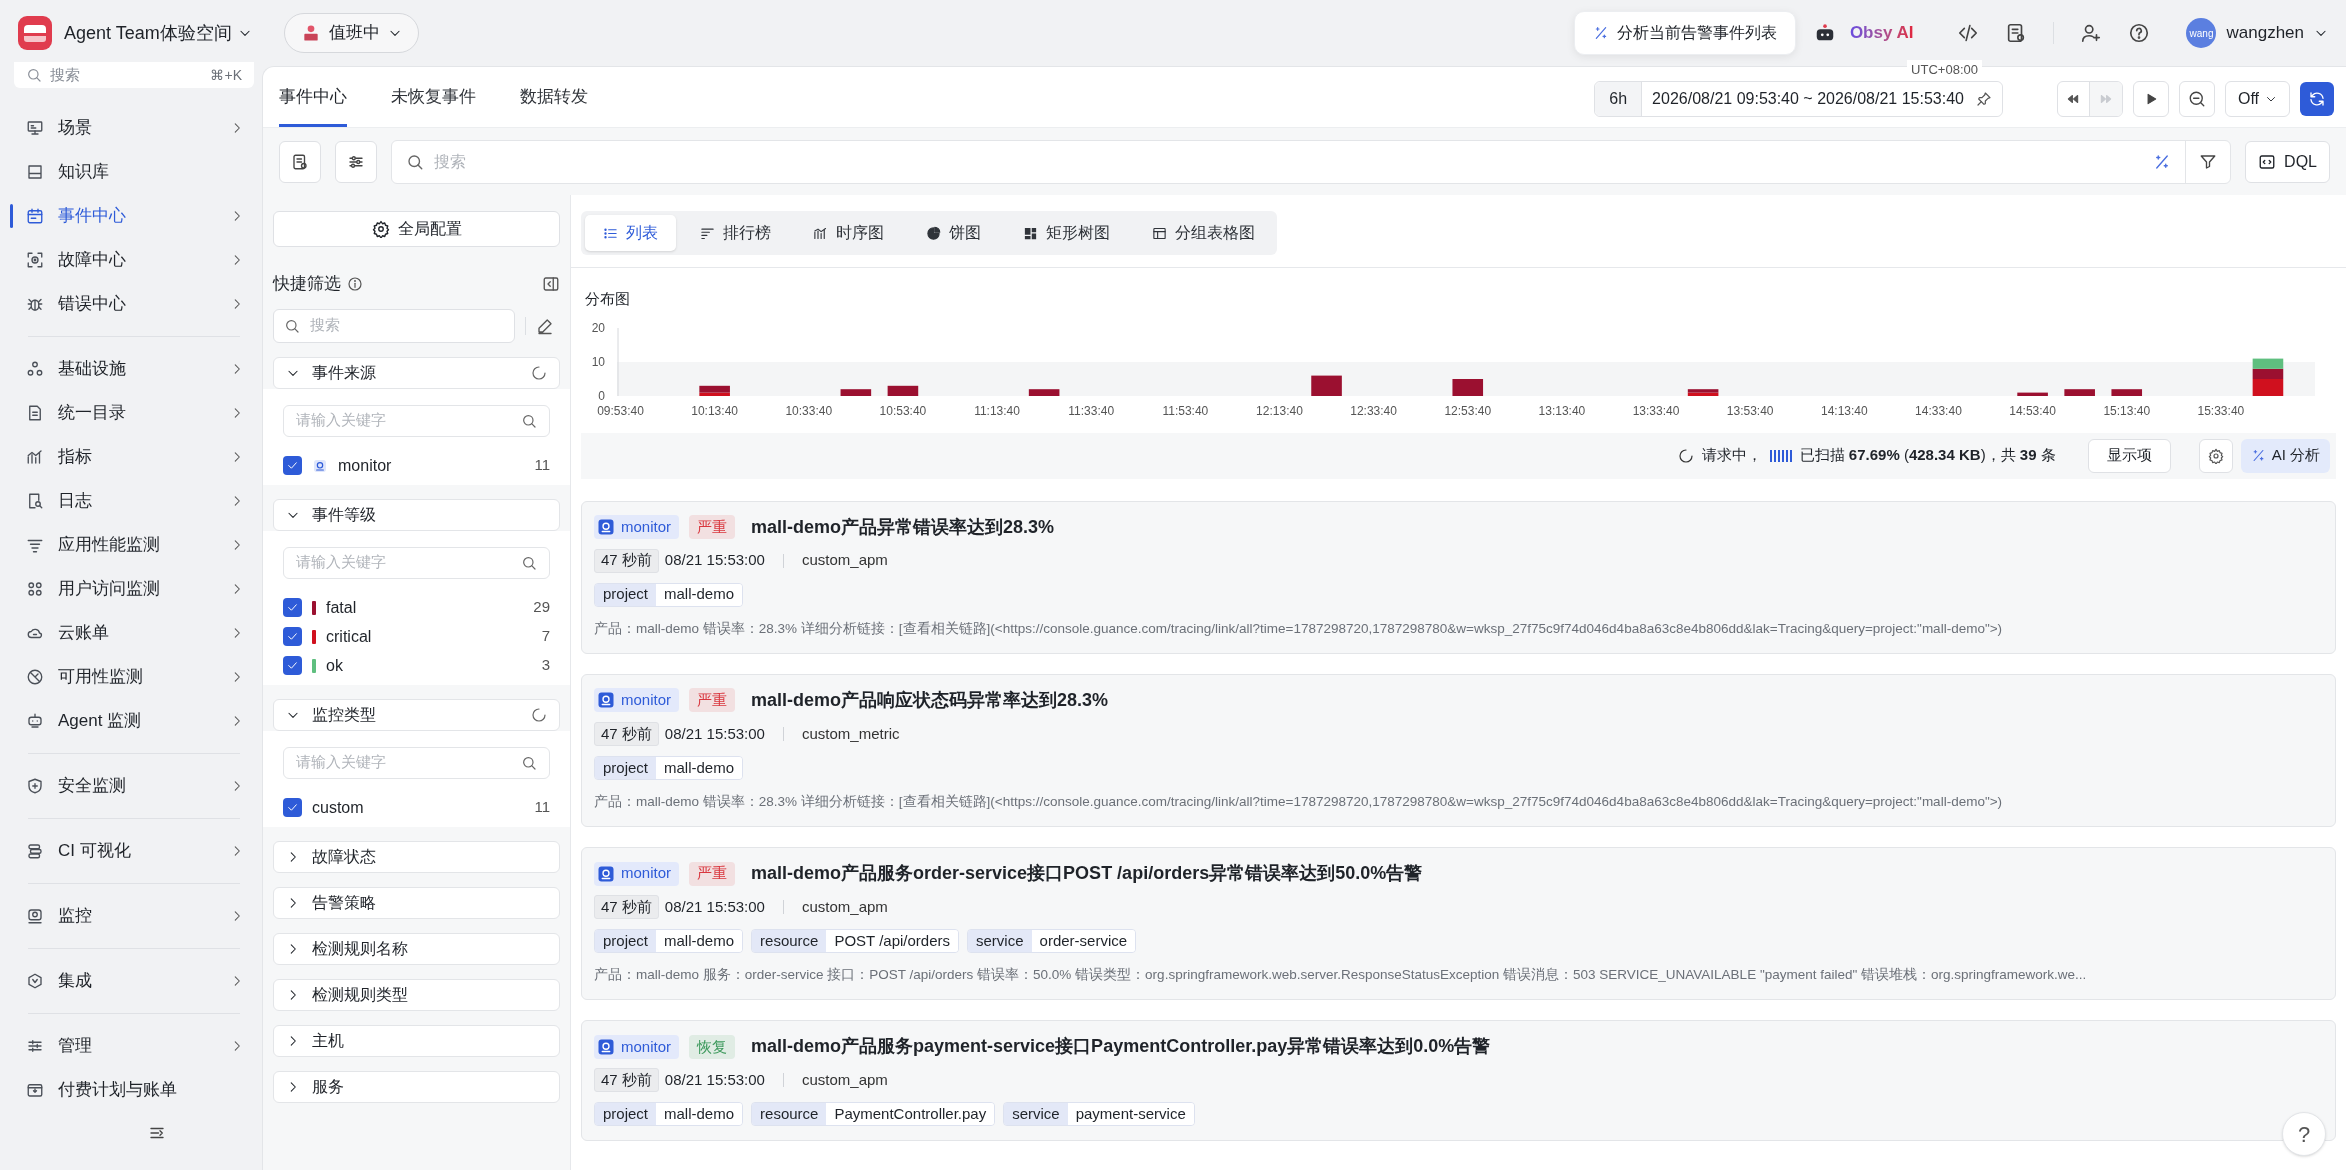 The width and height of the screenshot is (2346, 1170). Describe the element at coordinates (630, 233) in the screenshot. I see `view-tab: 列表` at that location.